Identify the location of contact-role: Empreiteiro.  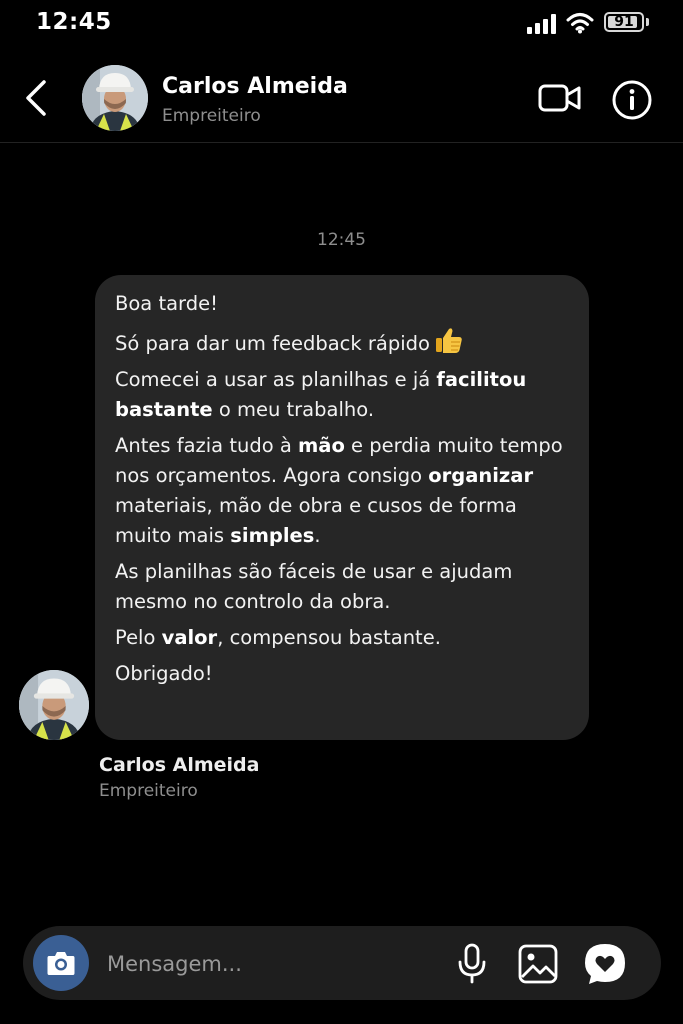
(211, 116).